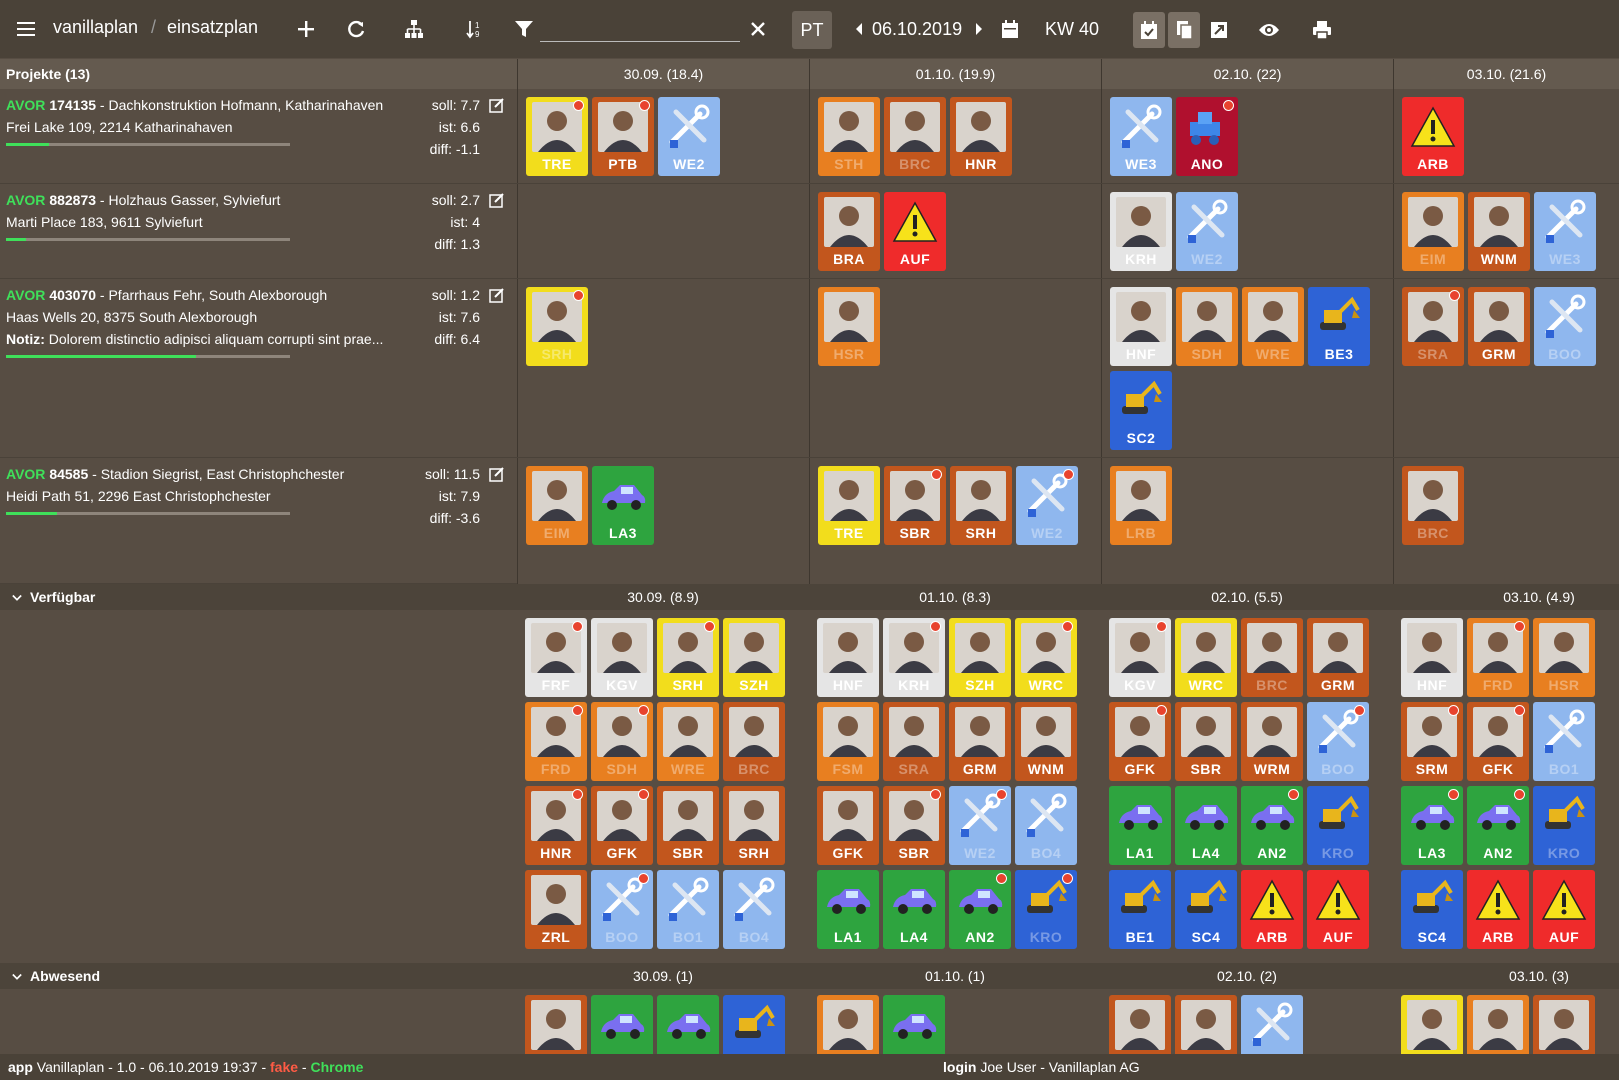 Image resolution: width=1619 pixels, height=1080 pixels. I want to click on resource-tile: LRB, so click(1141, 505).